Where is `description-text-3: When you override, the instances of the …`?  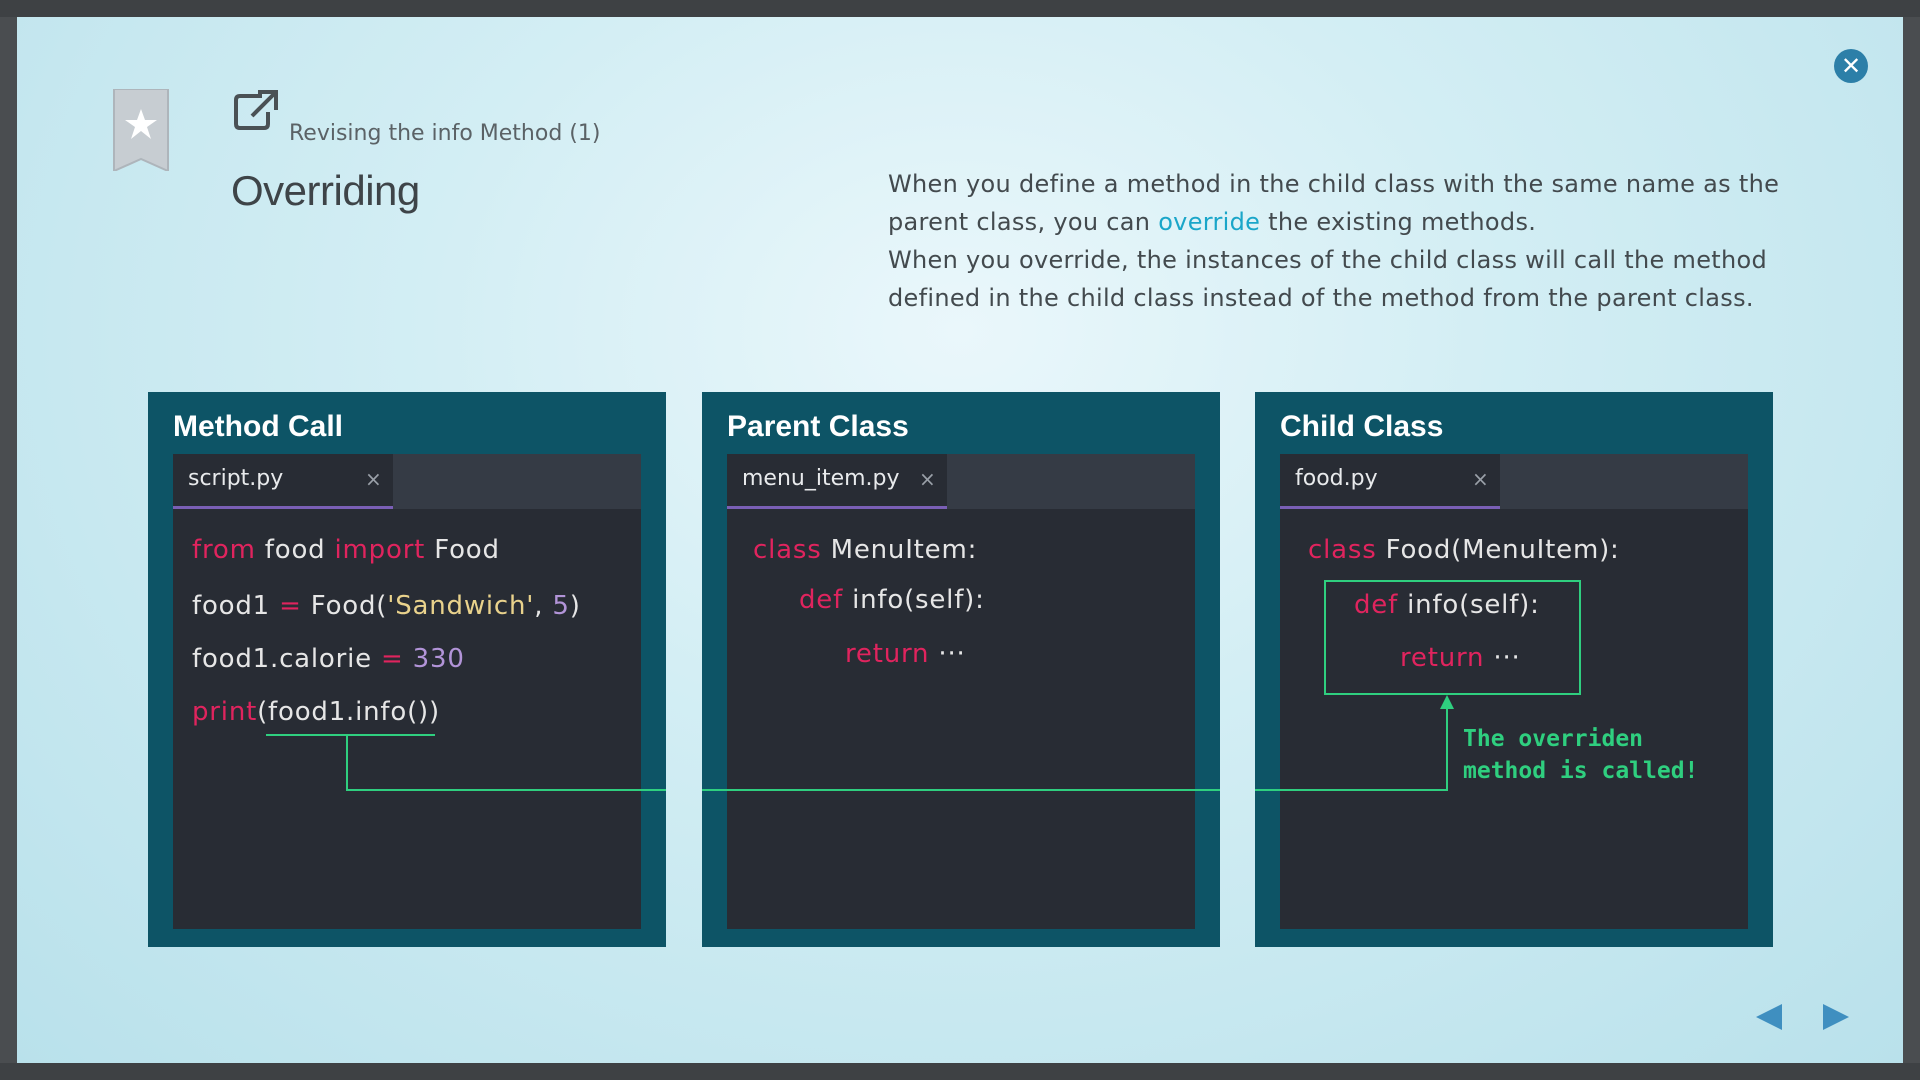
description-text-3: When you override, the instances of the … is located at coordinates (1328, 279).